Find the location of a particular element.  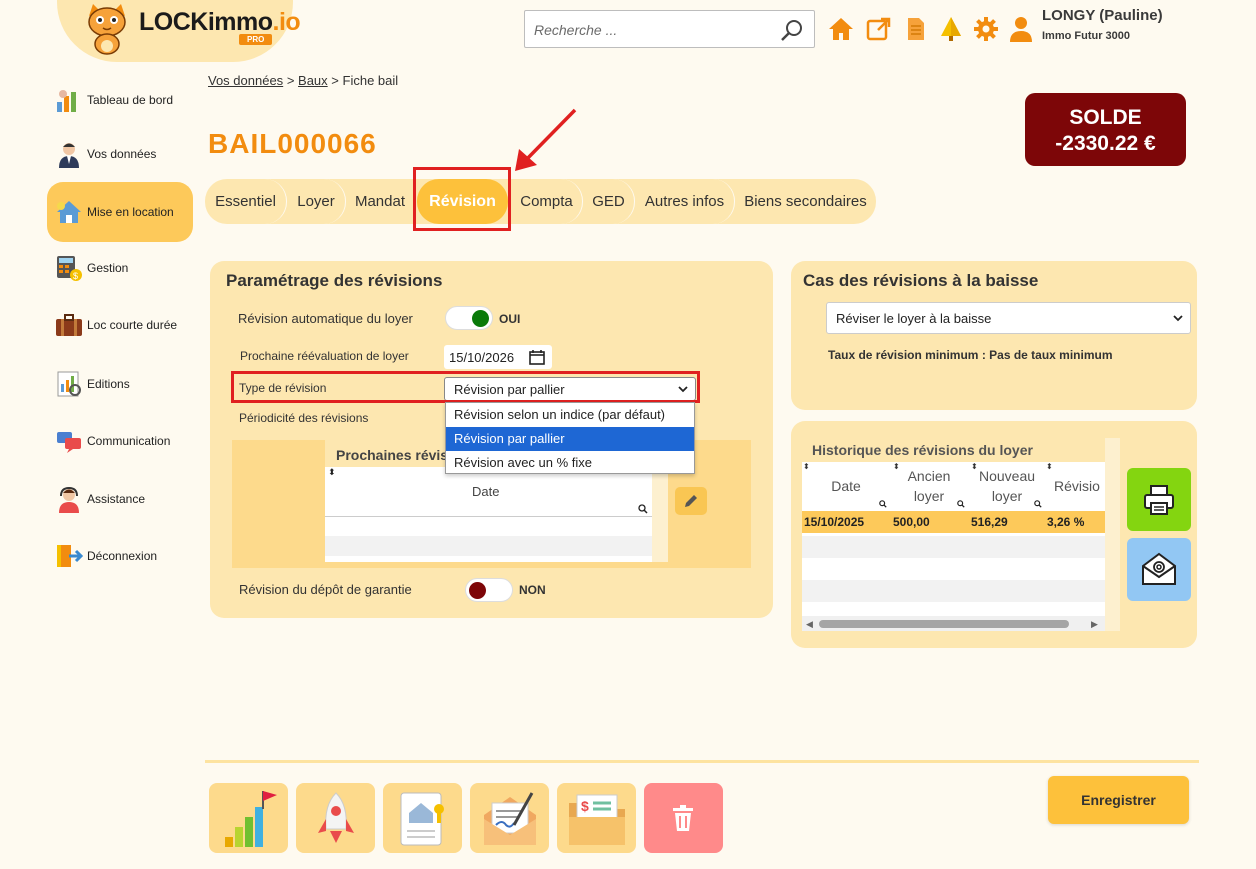

sidebar-item-tableau-de-bord: Tableau de bord is located at coordinates (120, 100).